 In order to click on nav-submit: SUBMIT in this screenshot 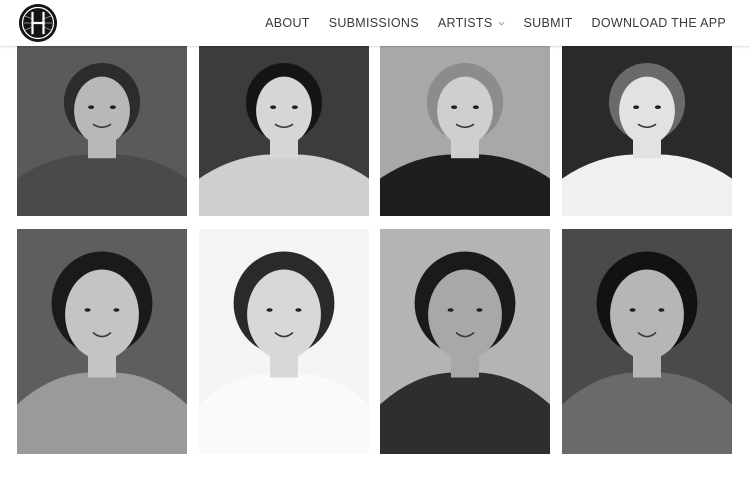, I will do `click(548, 23)`.